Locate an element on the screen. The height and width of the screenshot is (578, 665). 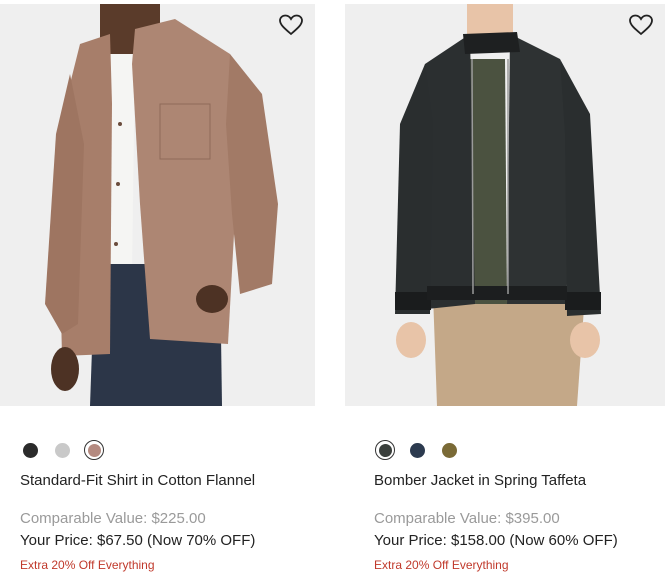
comparable-value: Comparable Value: $395.00 is located at coordinates (467, 518).